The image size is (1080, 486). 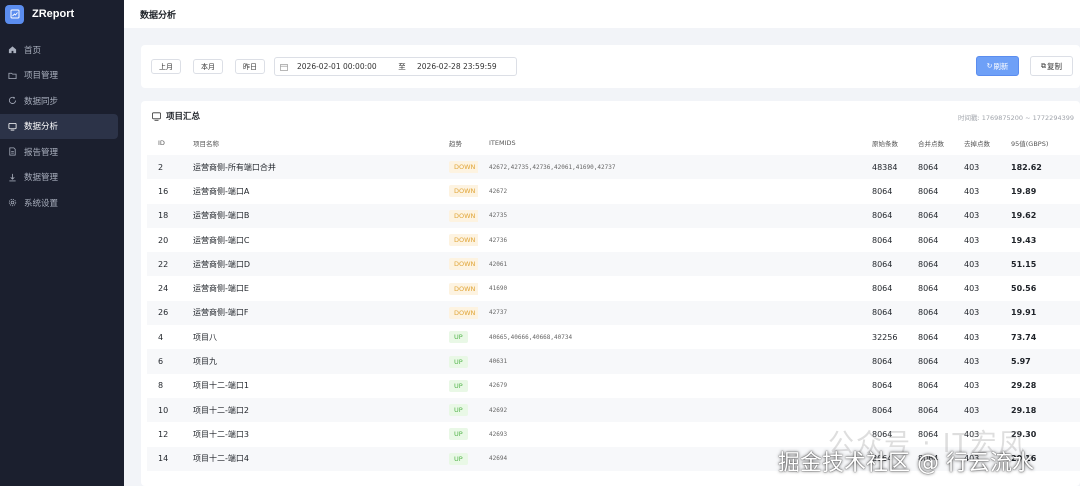 I want to click on cell-name: 项目十二-端口2, so click(x=221, y=410).